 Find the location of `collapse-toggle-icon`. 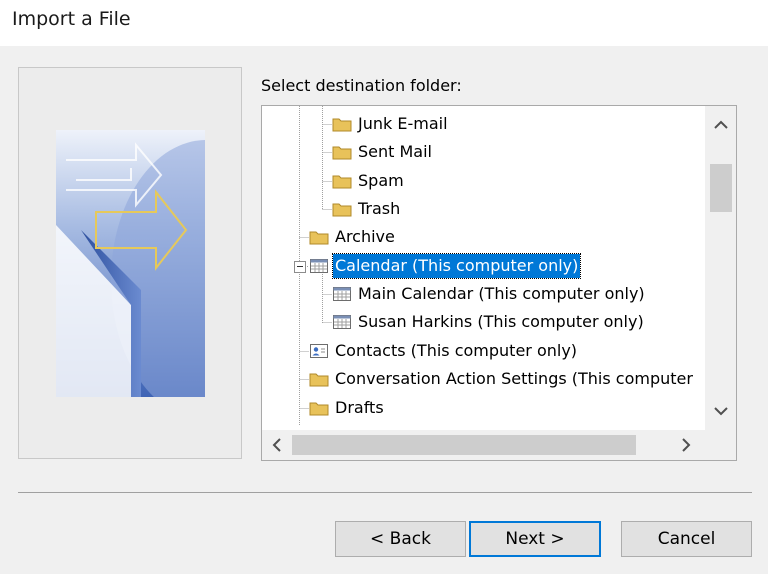

collapse-toggle-icon is located at coordinates (300, 267).